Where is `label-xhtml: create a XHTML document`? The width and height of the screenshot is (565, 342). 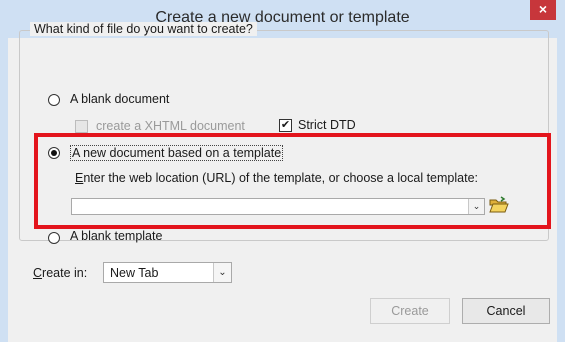 label-xhtml: create a XHTML document is located at coordinates (170, 126).